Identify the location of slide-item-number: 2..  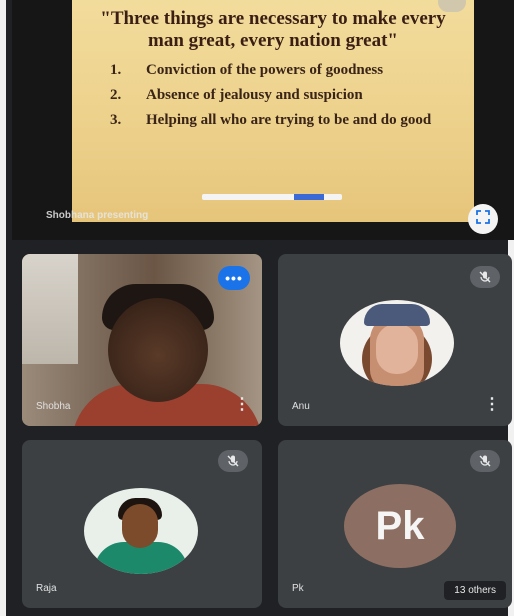
(116, 95).